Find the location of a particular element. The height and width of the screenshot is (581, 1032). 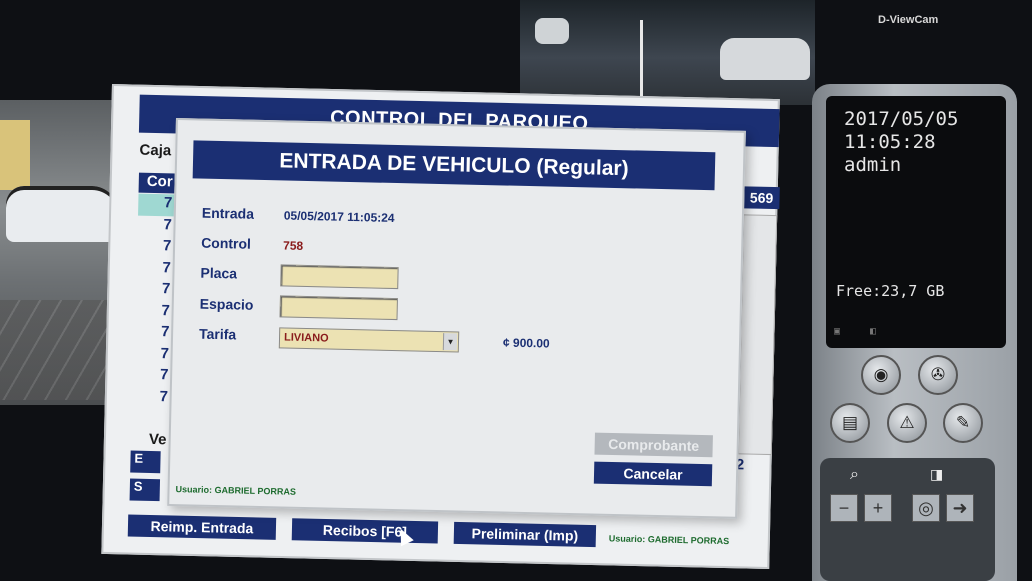

vehicles-label: Ve is located at coordinates (157, 439).